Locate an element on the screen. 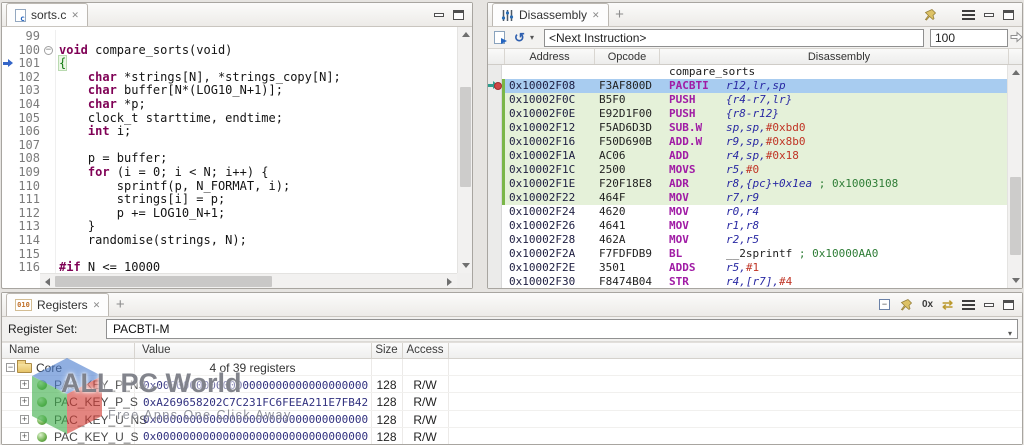 Image resolution: width=1024 pixels, height=445 pixels. disassembly-row: 0x10002F0E E92D1F00 PUSH {r8-r12} is located at coordinates (747, 114).